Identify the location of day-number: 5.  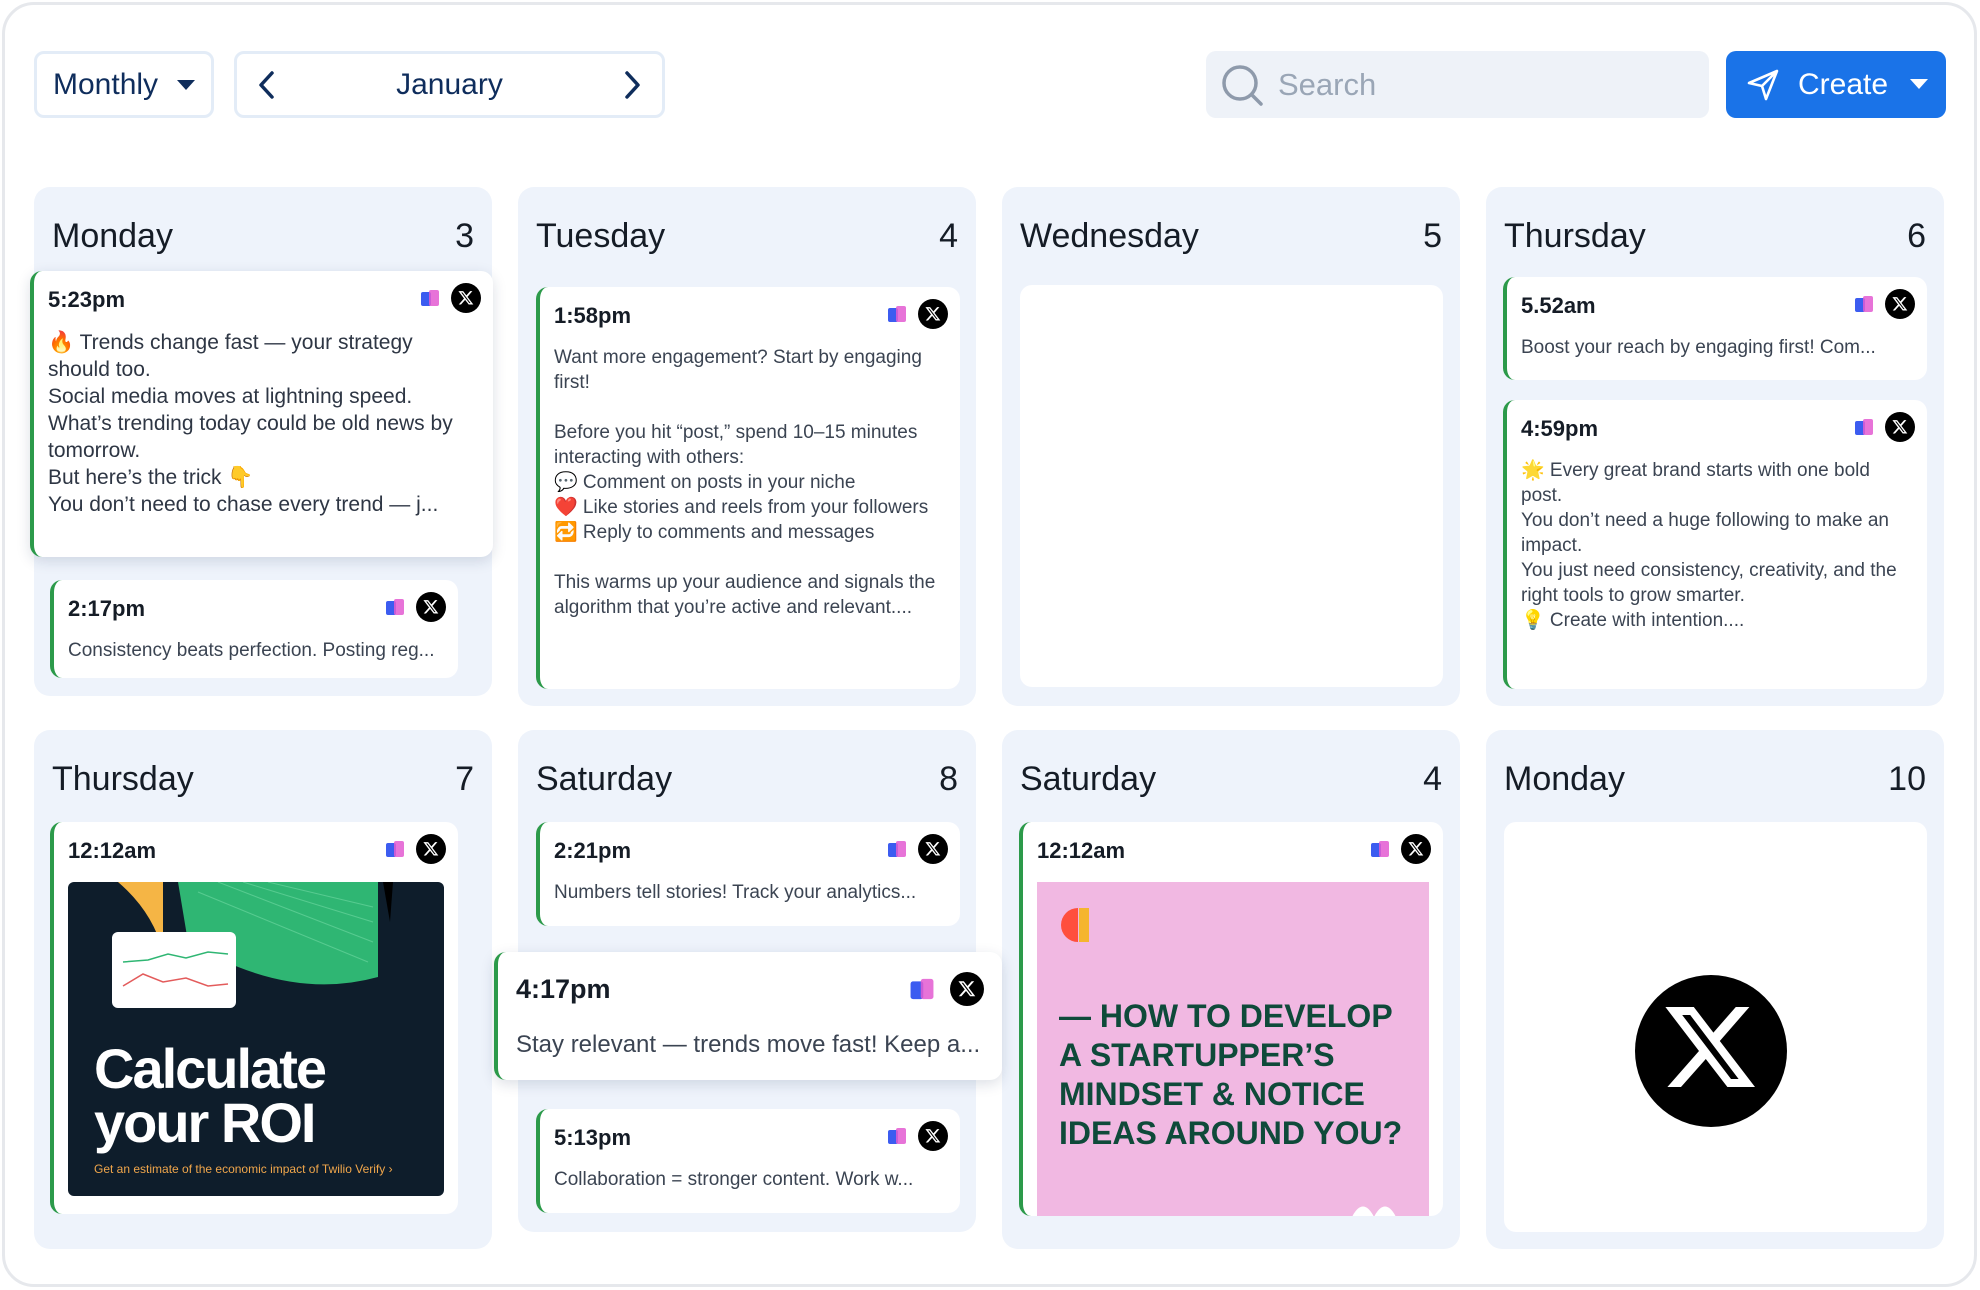
(1432, 236).